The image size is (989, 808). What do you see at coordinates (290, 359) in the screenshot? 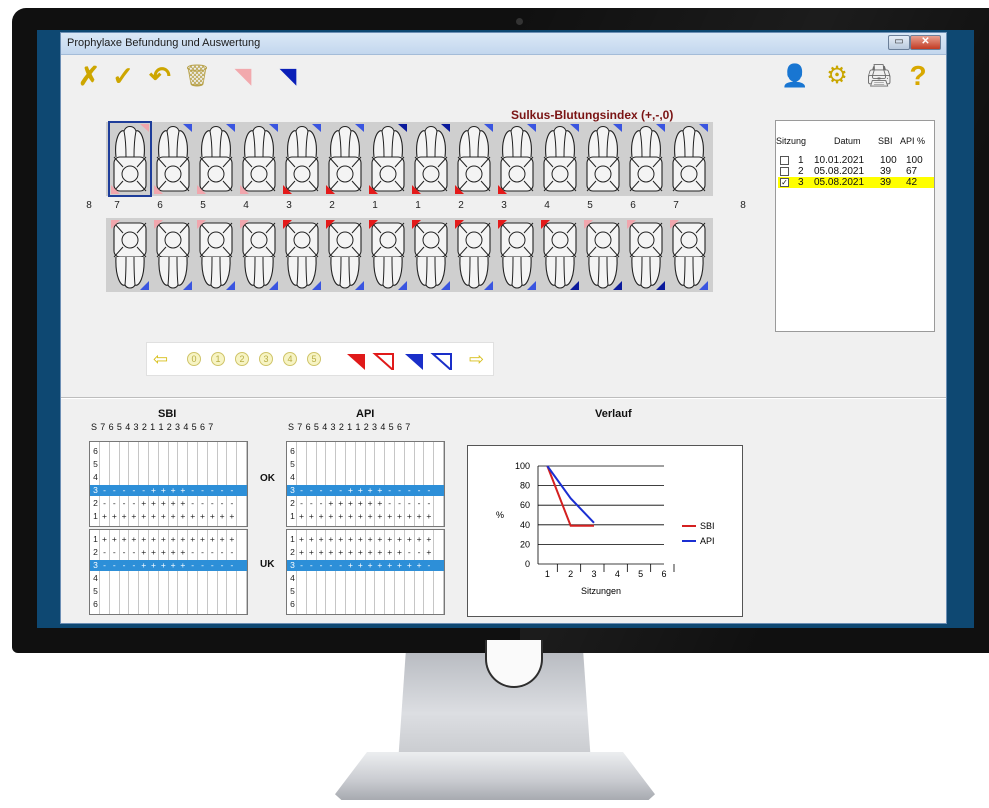
I see `score-button: 4` at bounding box center [290, 359].